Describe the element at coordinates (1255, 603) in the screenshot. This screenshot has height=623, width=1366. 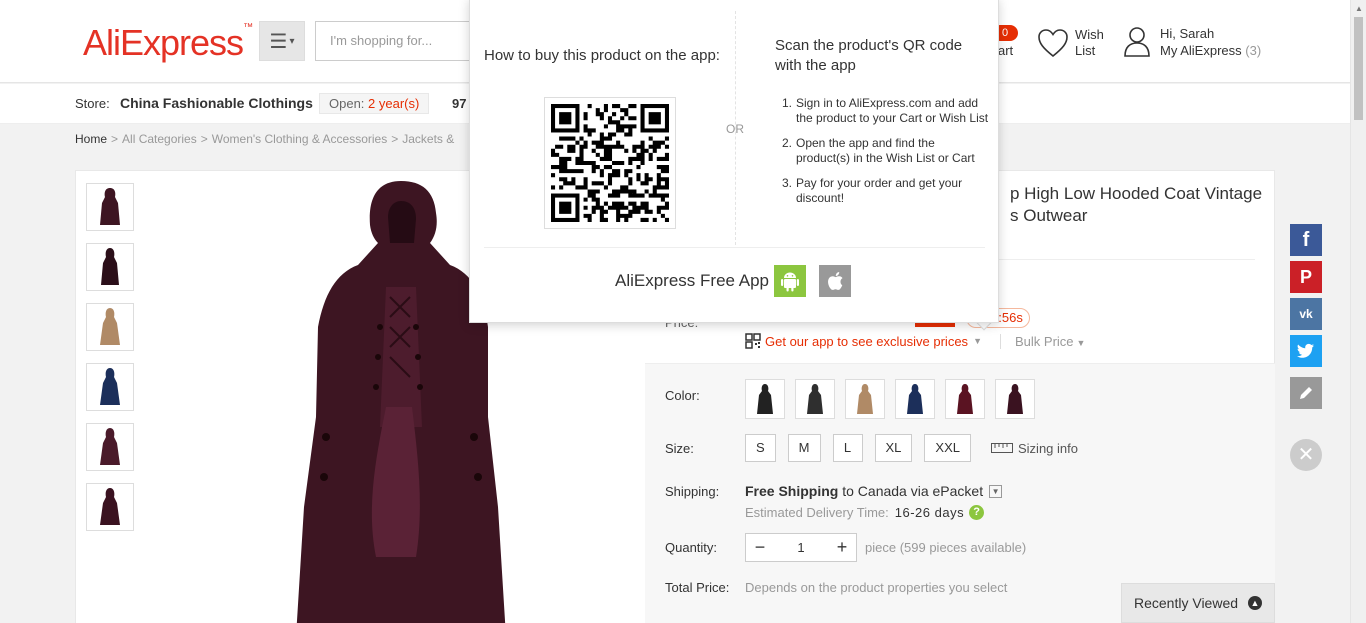
I see `chevron-up-icon: ▲` at that location.